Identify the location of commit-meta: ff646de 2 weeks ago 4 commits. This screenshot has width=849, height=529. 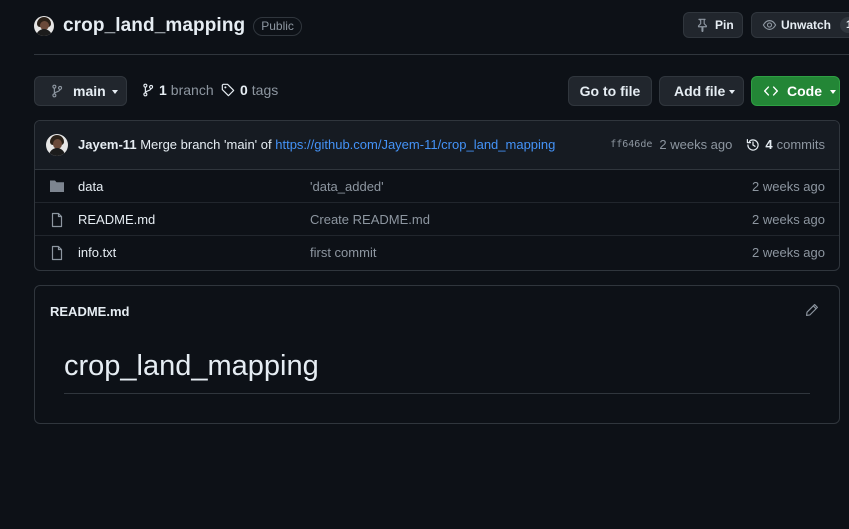
(717, 144).